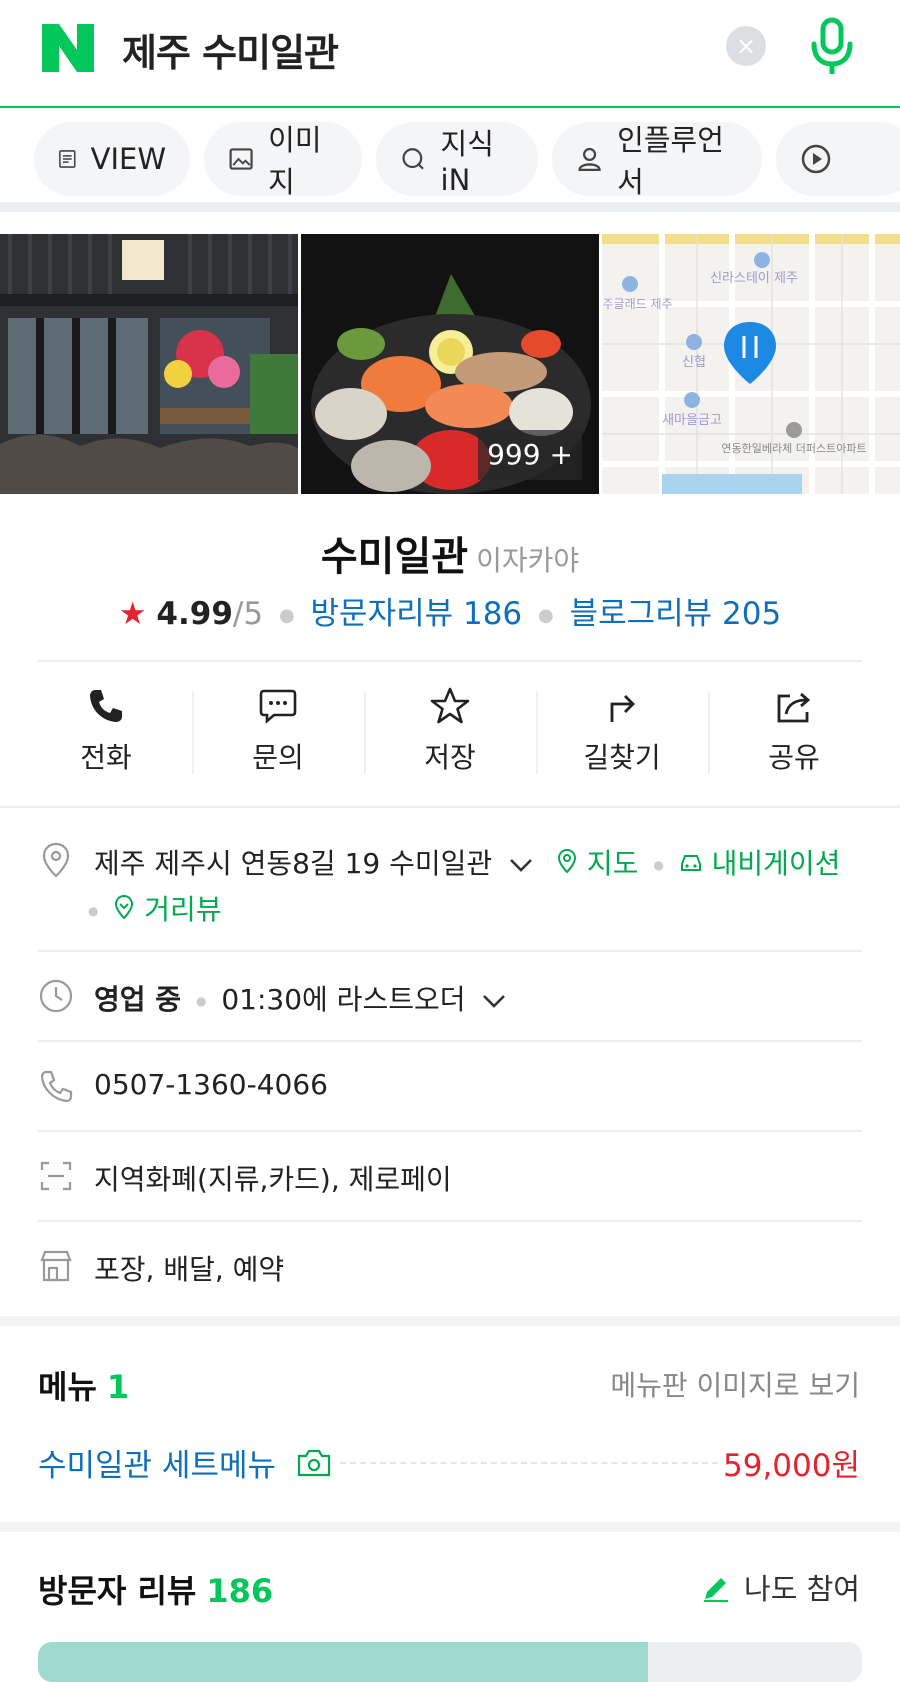 This screenshot has width=900, height=1682. I want to click on street-view-label: 거리뷰, so click(183, 909).